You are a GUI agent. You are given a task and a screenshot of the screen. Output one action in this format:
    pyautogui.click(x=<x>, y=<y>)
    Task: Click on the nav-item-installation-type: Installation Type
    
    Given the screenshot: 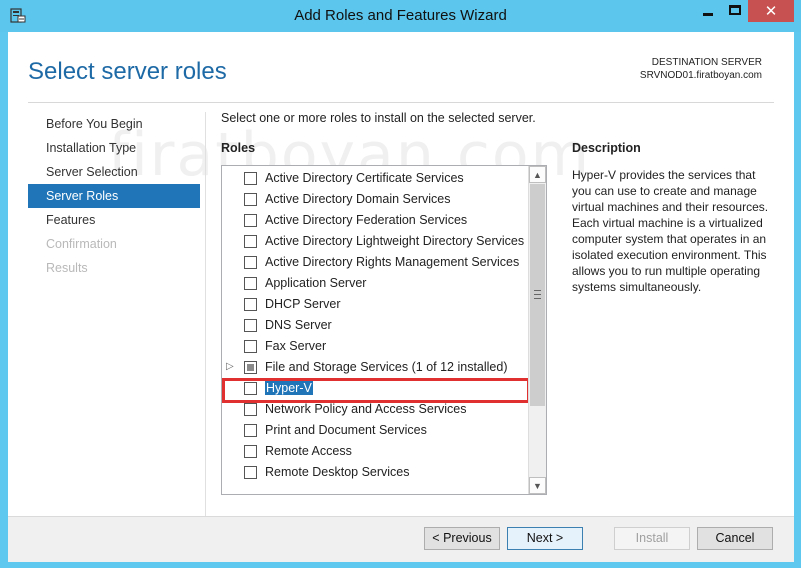 What is the action you would take?
    pyautogui.click(x=114, y=148)
    